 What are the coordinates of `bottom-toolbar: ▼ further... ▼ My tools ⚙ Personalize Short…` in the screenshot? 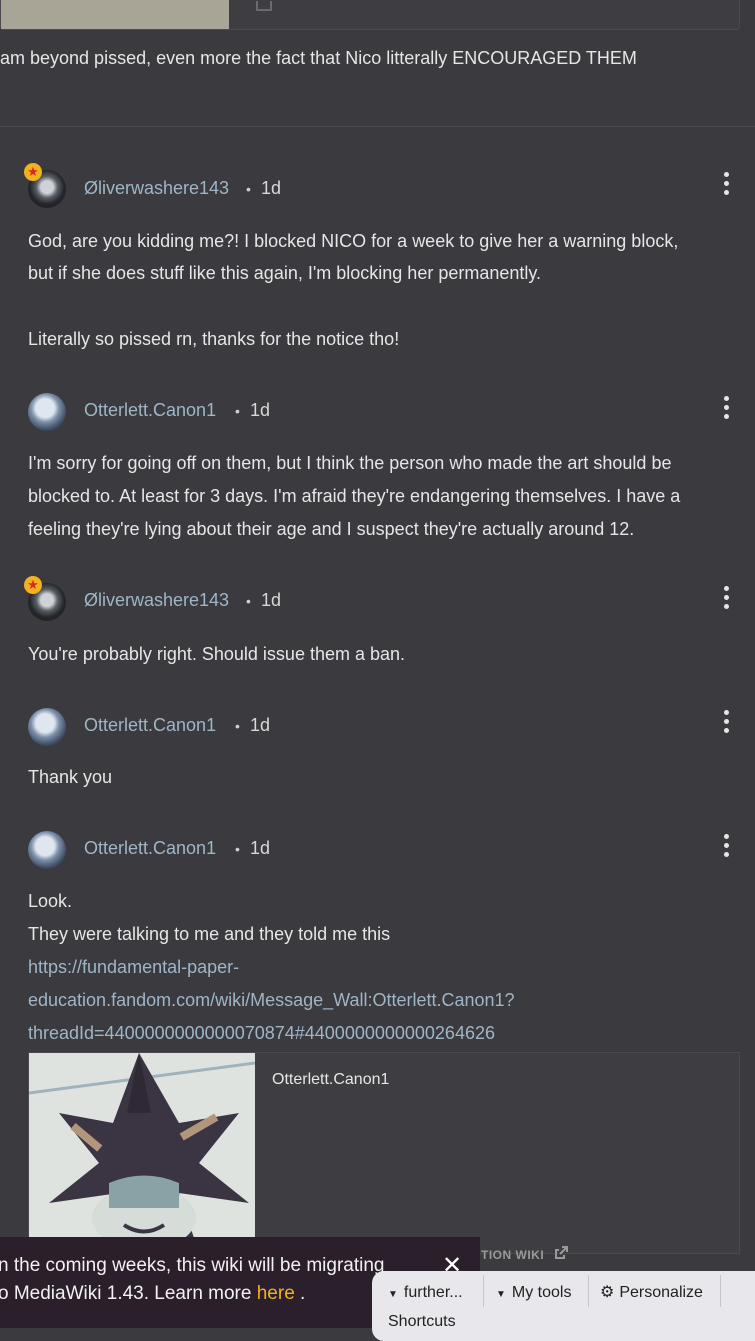 It's located at (563, 1306).